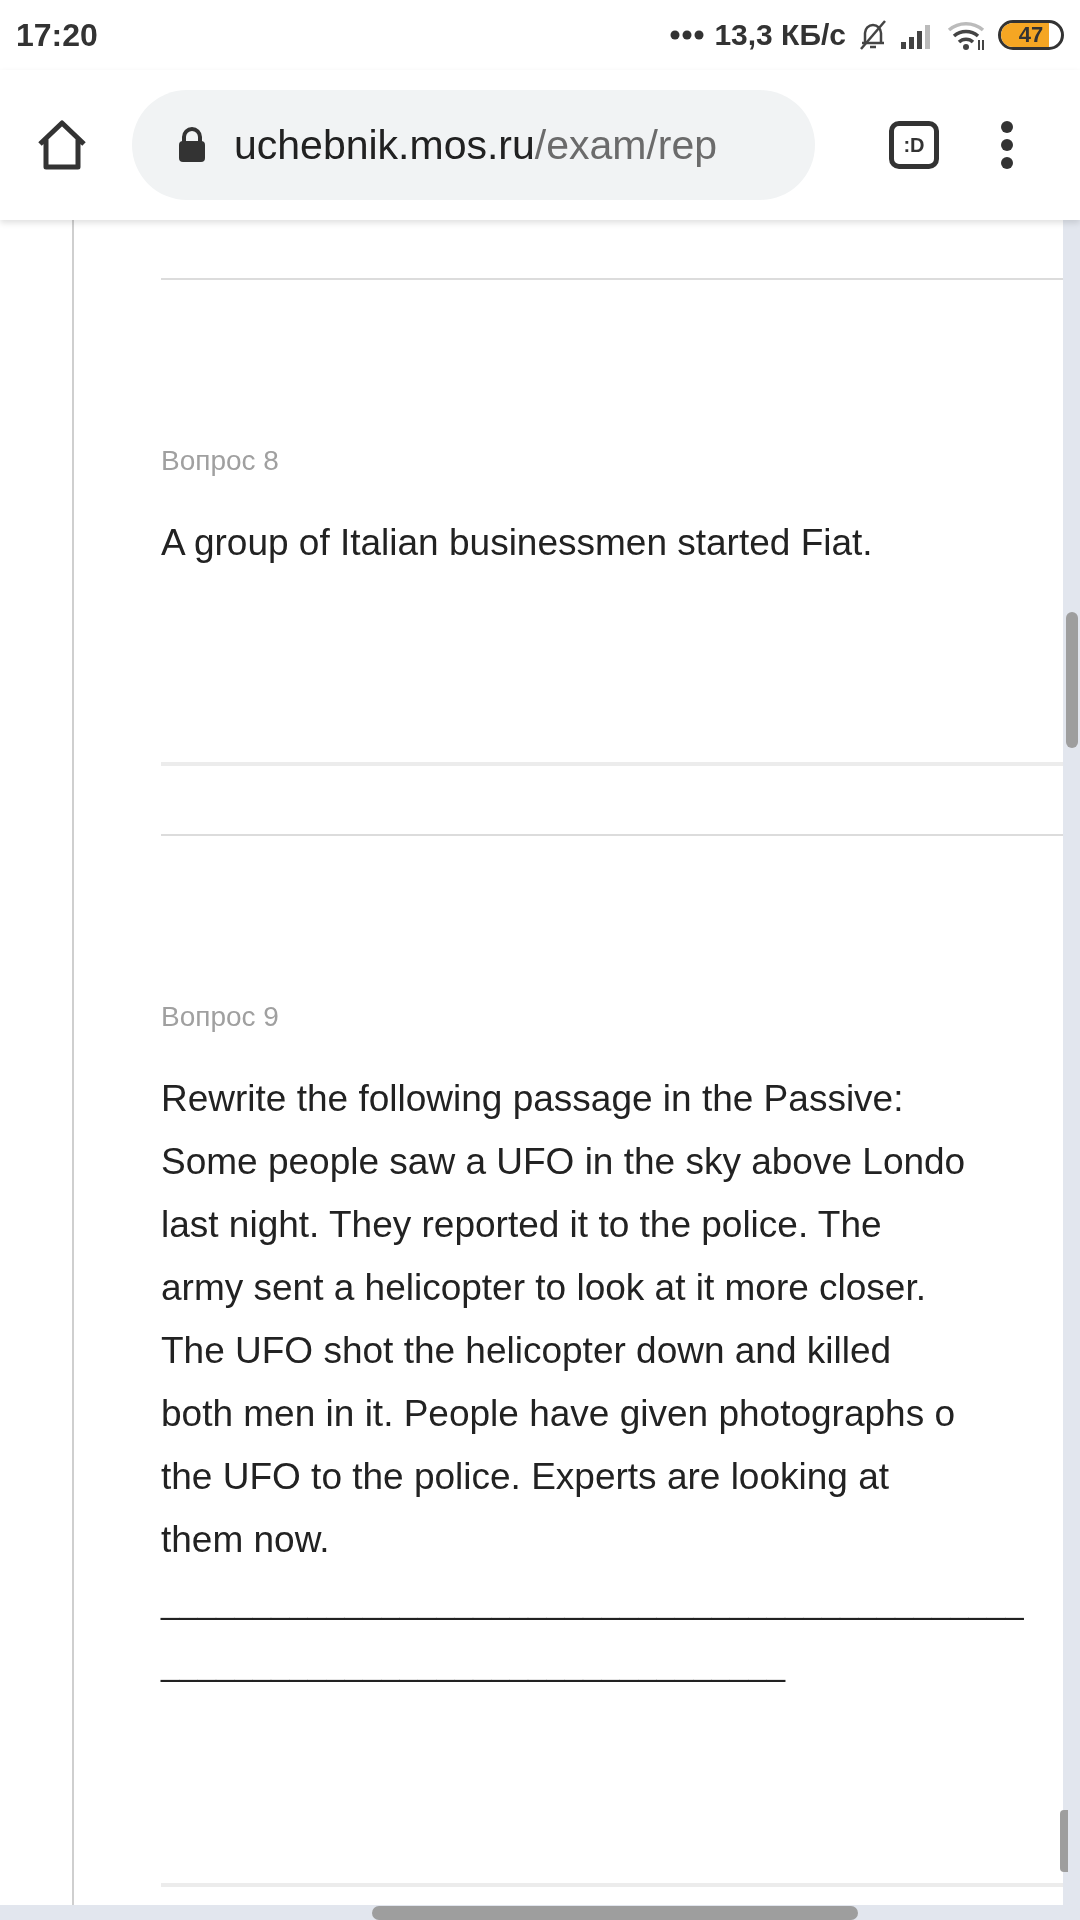 This screenshot has height=1920, width=1080. What do you see at coordinates (1007, 145) in the screenshot?
I see `menu-icon` at bounding box center [1007, 145].